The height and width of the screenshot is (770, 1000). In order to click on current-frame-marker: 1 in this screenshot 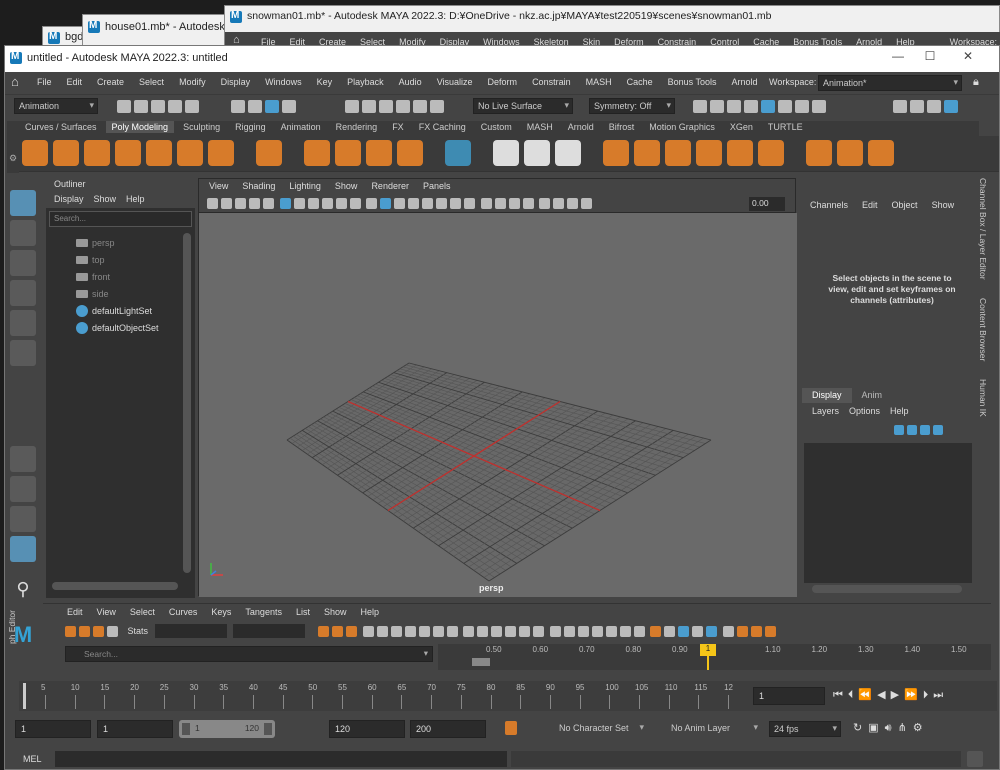, I will do `click(708, 650)`.